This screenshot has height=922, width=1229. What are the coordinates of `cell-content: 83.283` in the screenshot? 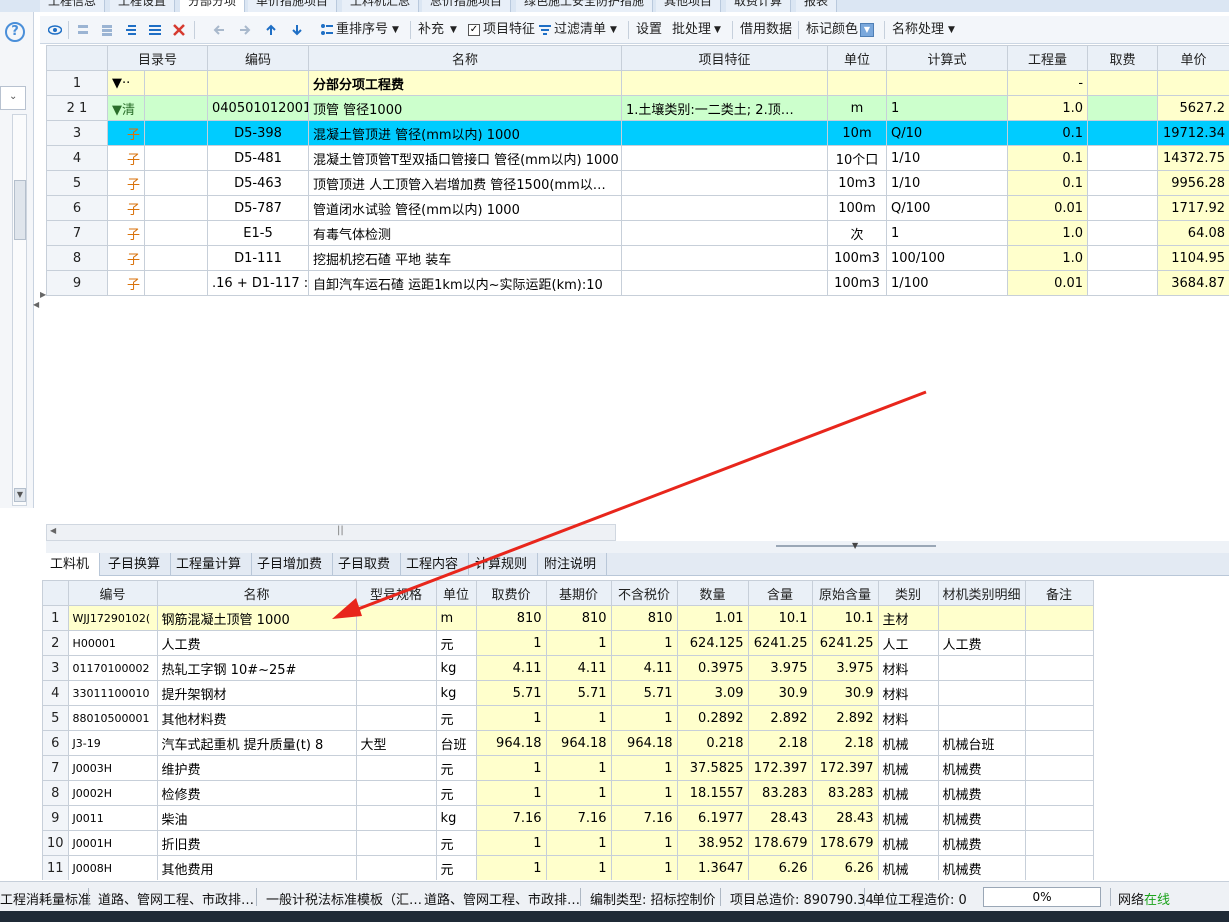 It's located at (780, 793).